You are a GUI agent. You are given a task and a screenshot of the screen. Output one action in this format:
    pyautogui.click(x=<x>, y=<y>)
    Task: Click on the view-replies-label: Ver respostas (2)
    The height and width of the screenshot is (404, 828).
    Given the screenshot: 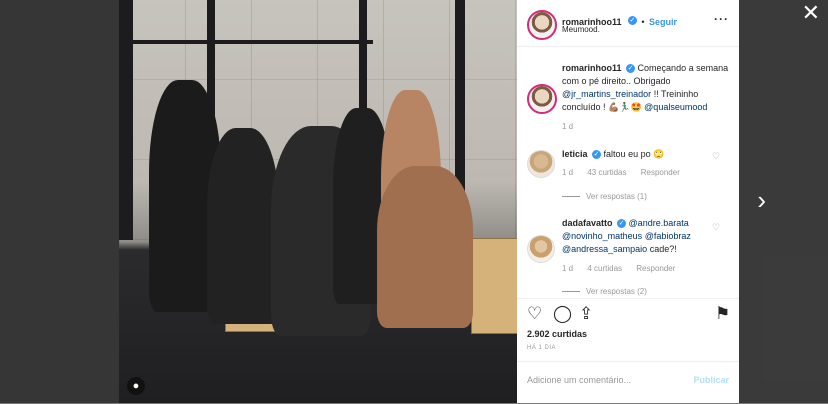 What is the action you would take?
    pyautogui.click(x=616, y=291)
    